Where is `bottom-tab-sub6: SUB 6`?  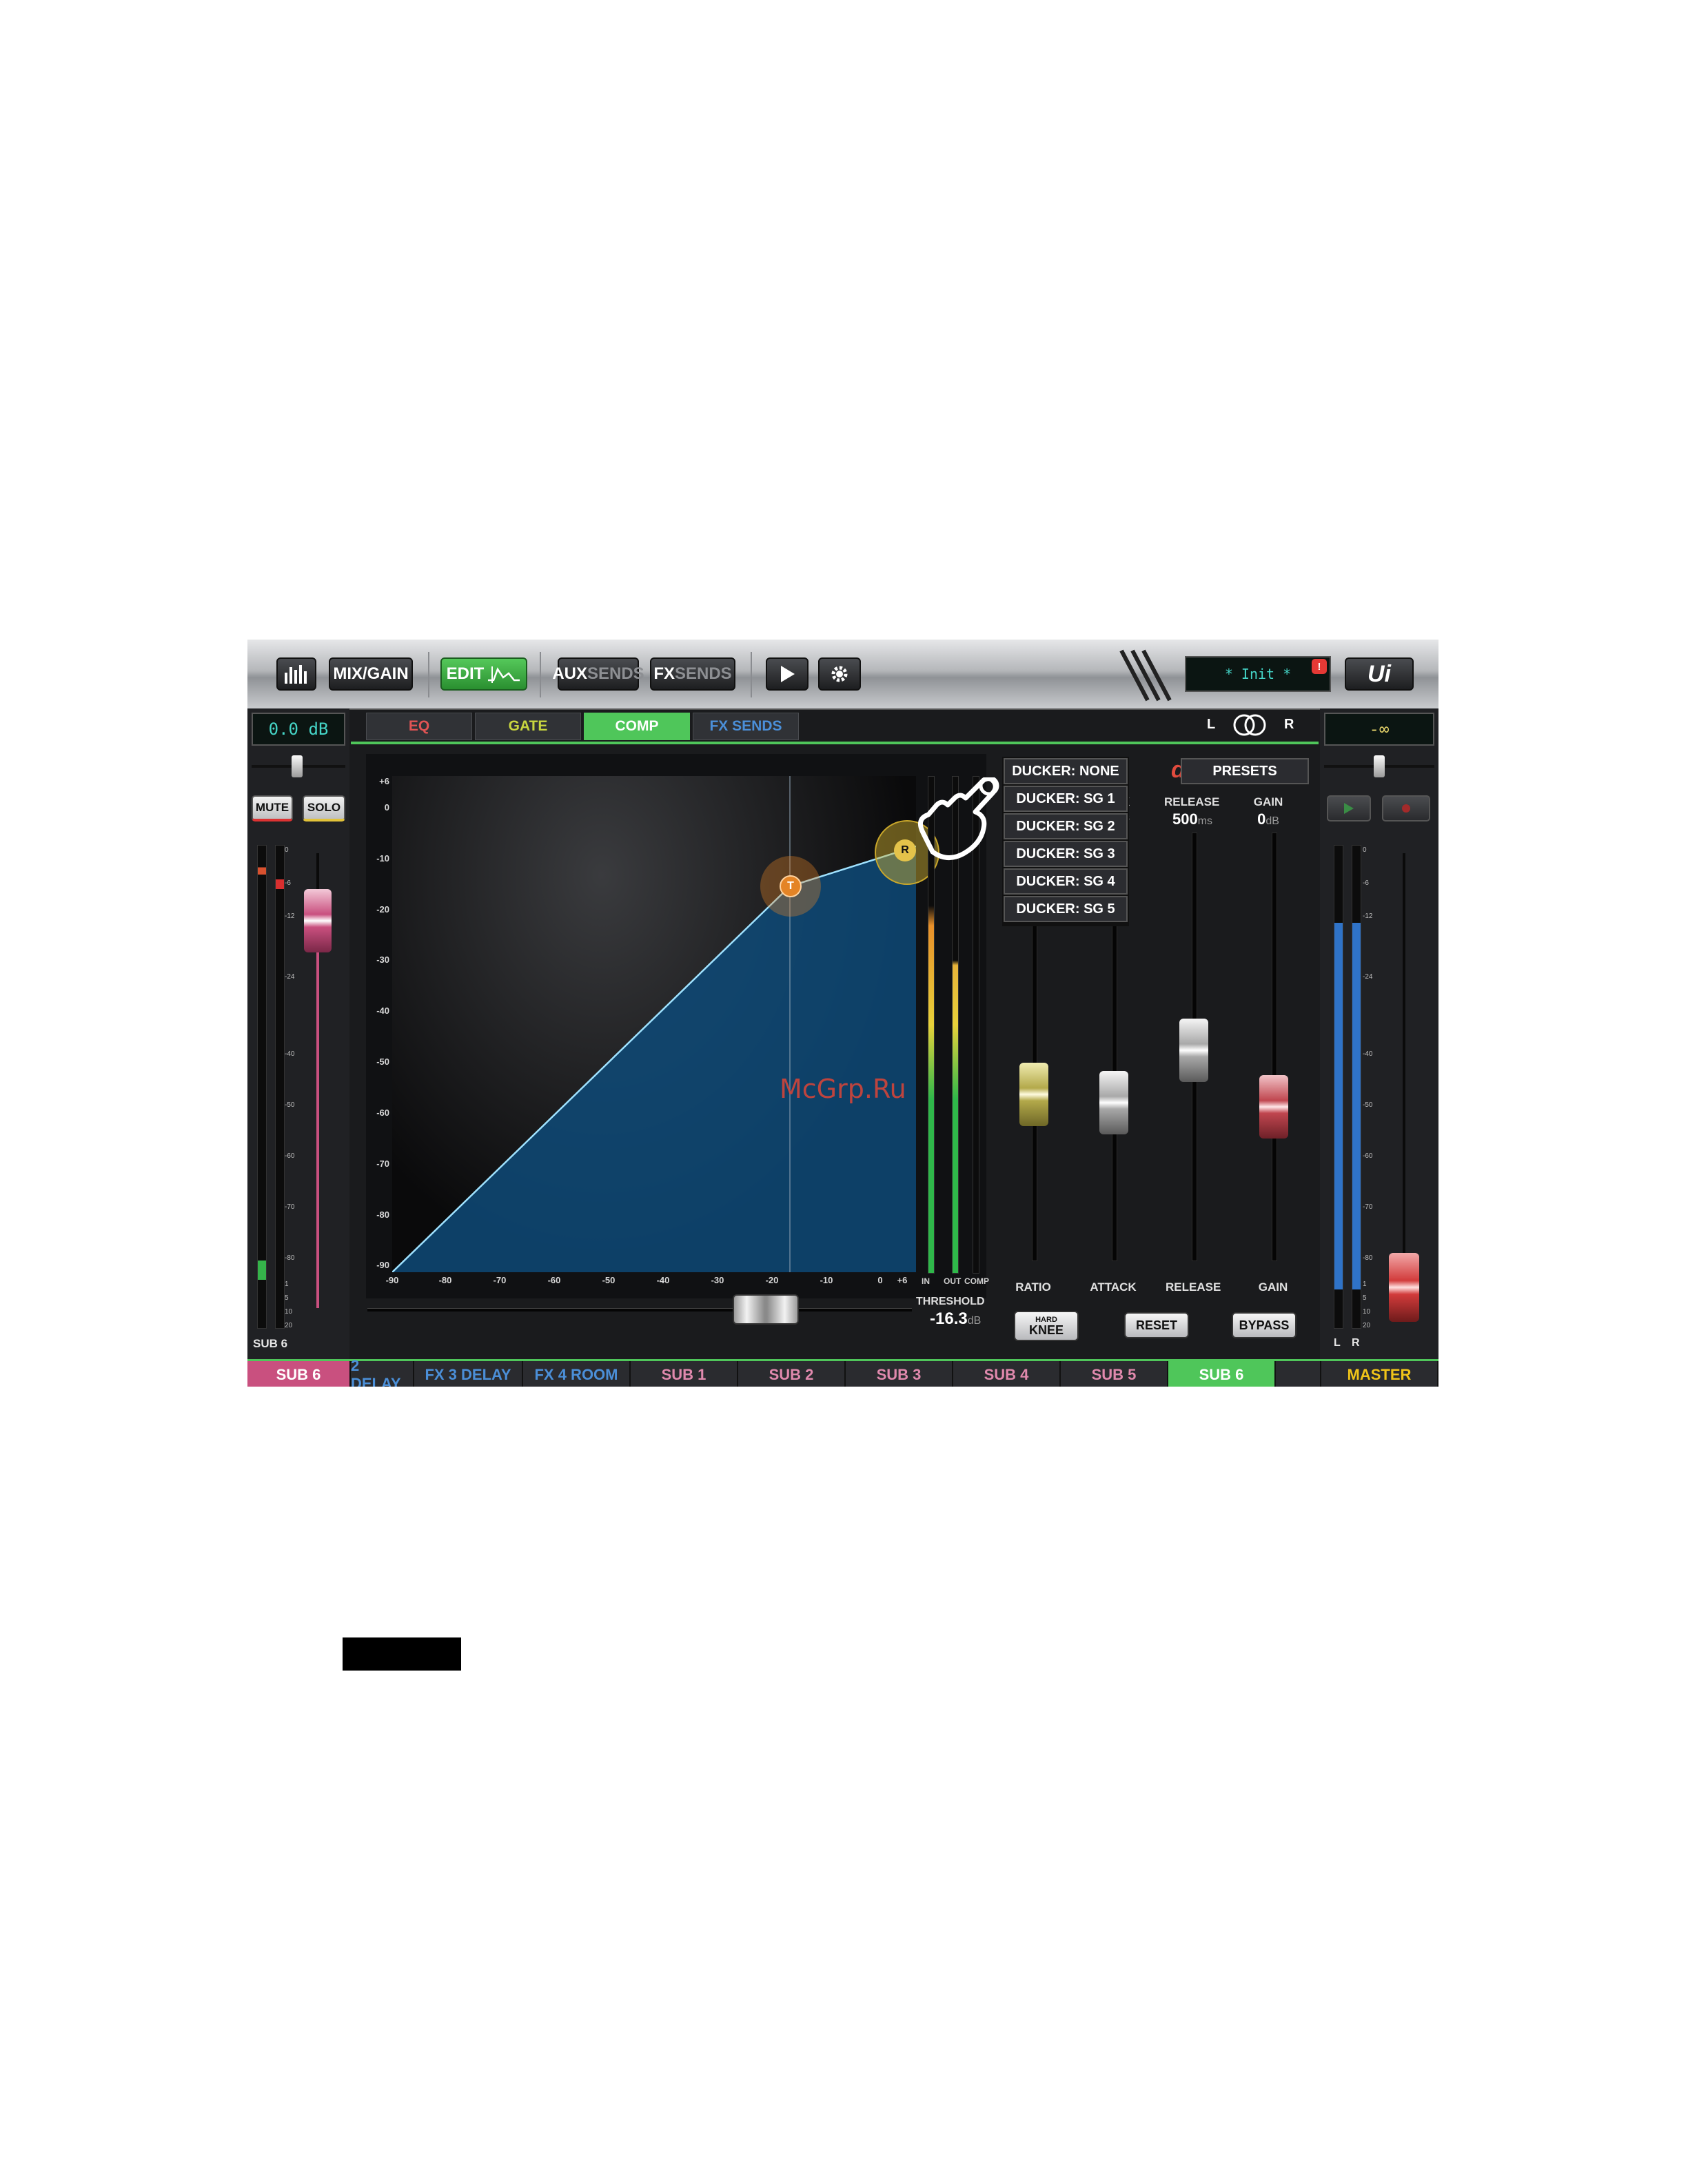
bottom-tab-sub6: SUB 6 is located at coordinates (1222, 1374).